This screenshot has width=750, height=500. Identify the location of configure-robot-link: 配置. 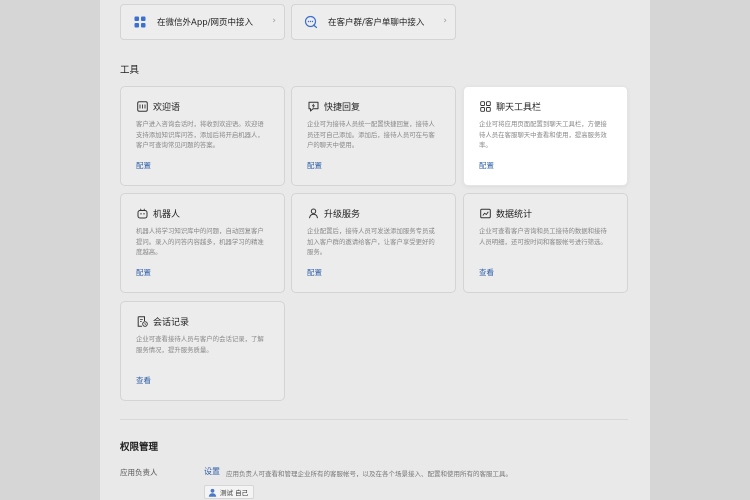
(143, 272).